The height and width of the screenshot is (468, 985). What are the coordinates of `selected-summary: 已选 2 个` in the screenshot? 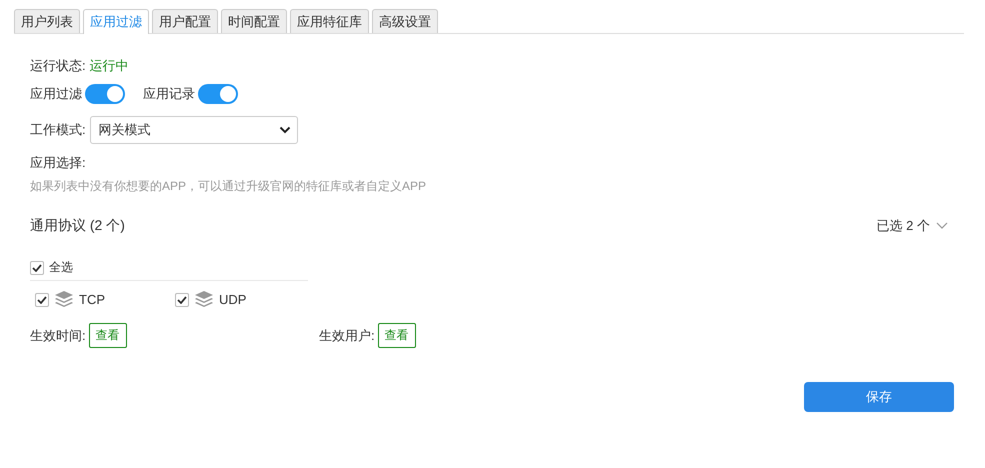 It's located at (912, 226).